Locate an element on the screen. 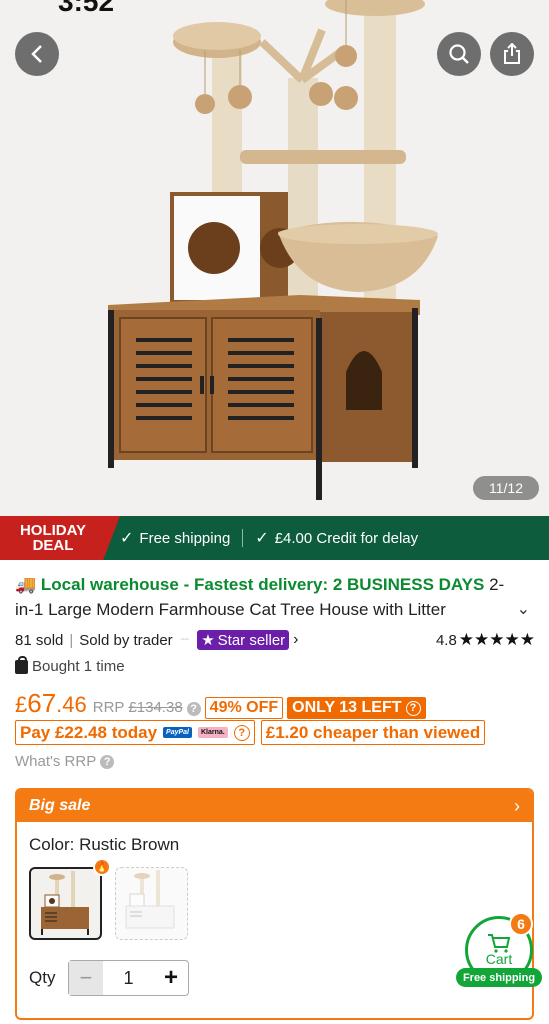 This screenshot has height=1024, width=549. cart-free-shipping-badge: Free shipping is located at coordinates (499, 977).